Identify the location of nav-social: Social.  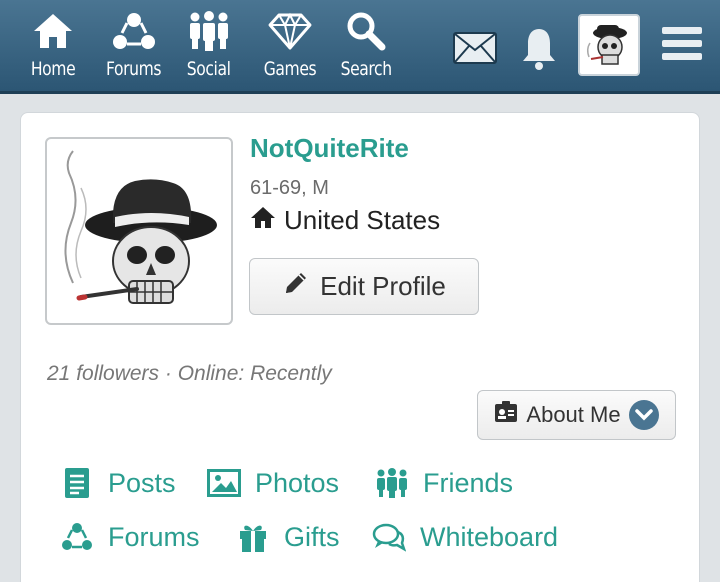
(208, 48).